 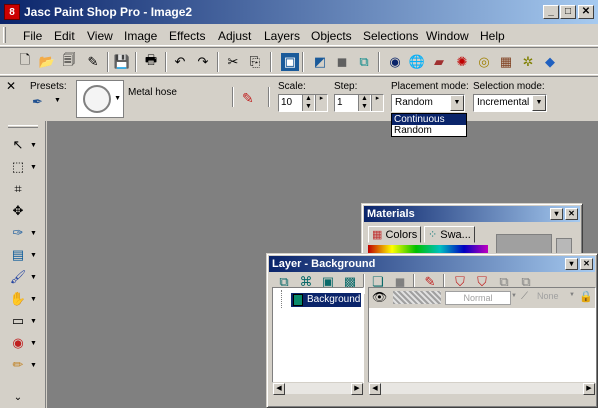 I want to click on undo-icon: ↶, so click(x=180, y=62).